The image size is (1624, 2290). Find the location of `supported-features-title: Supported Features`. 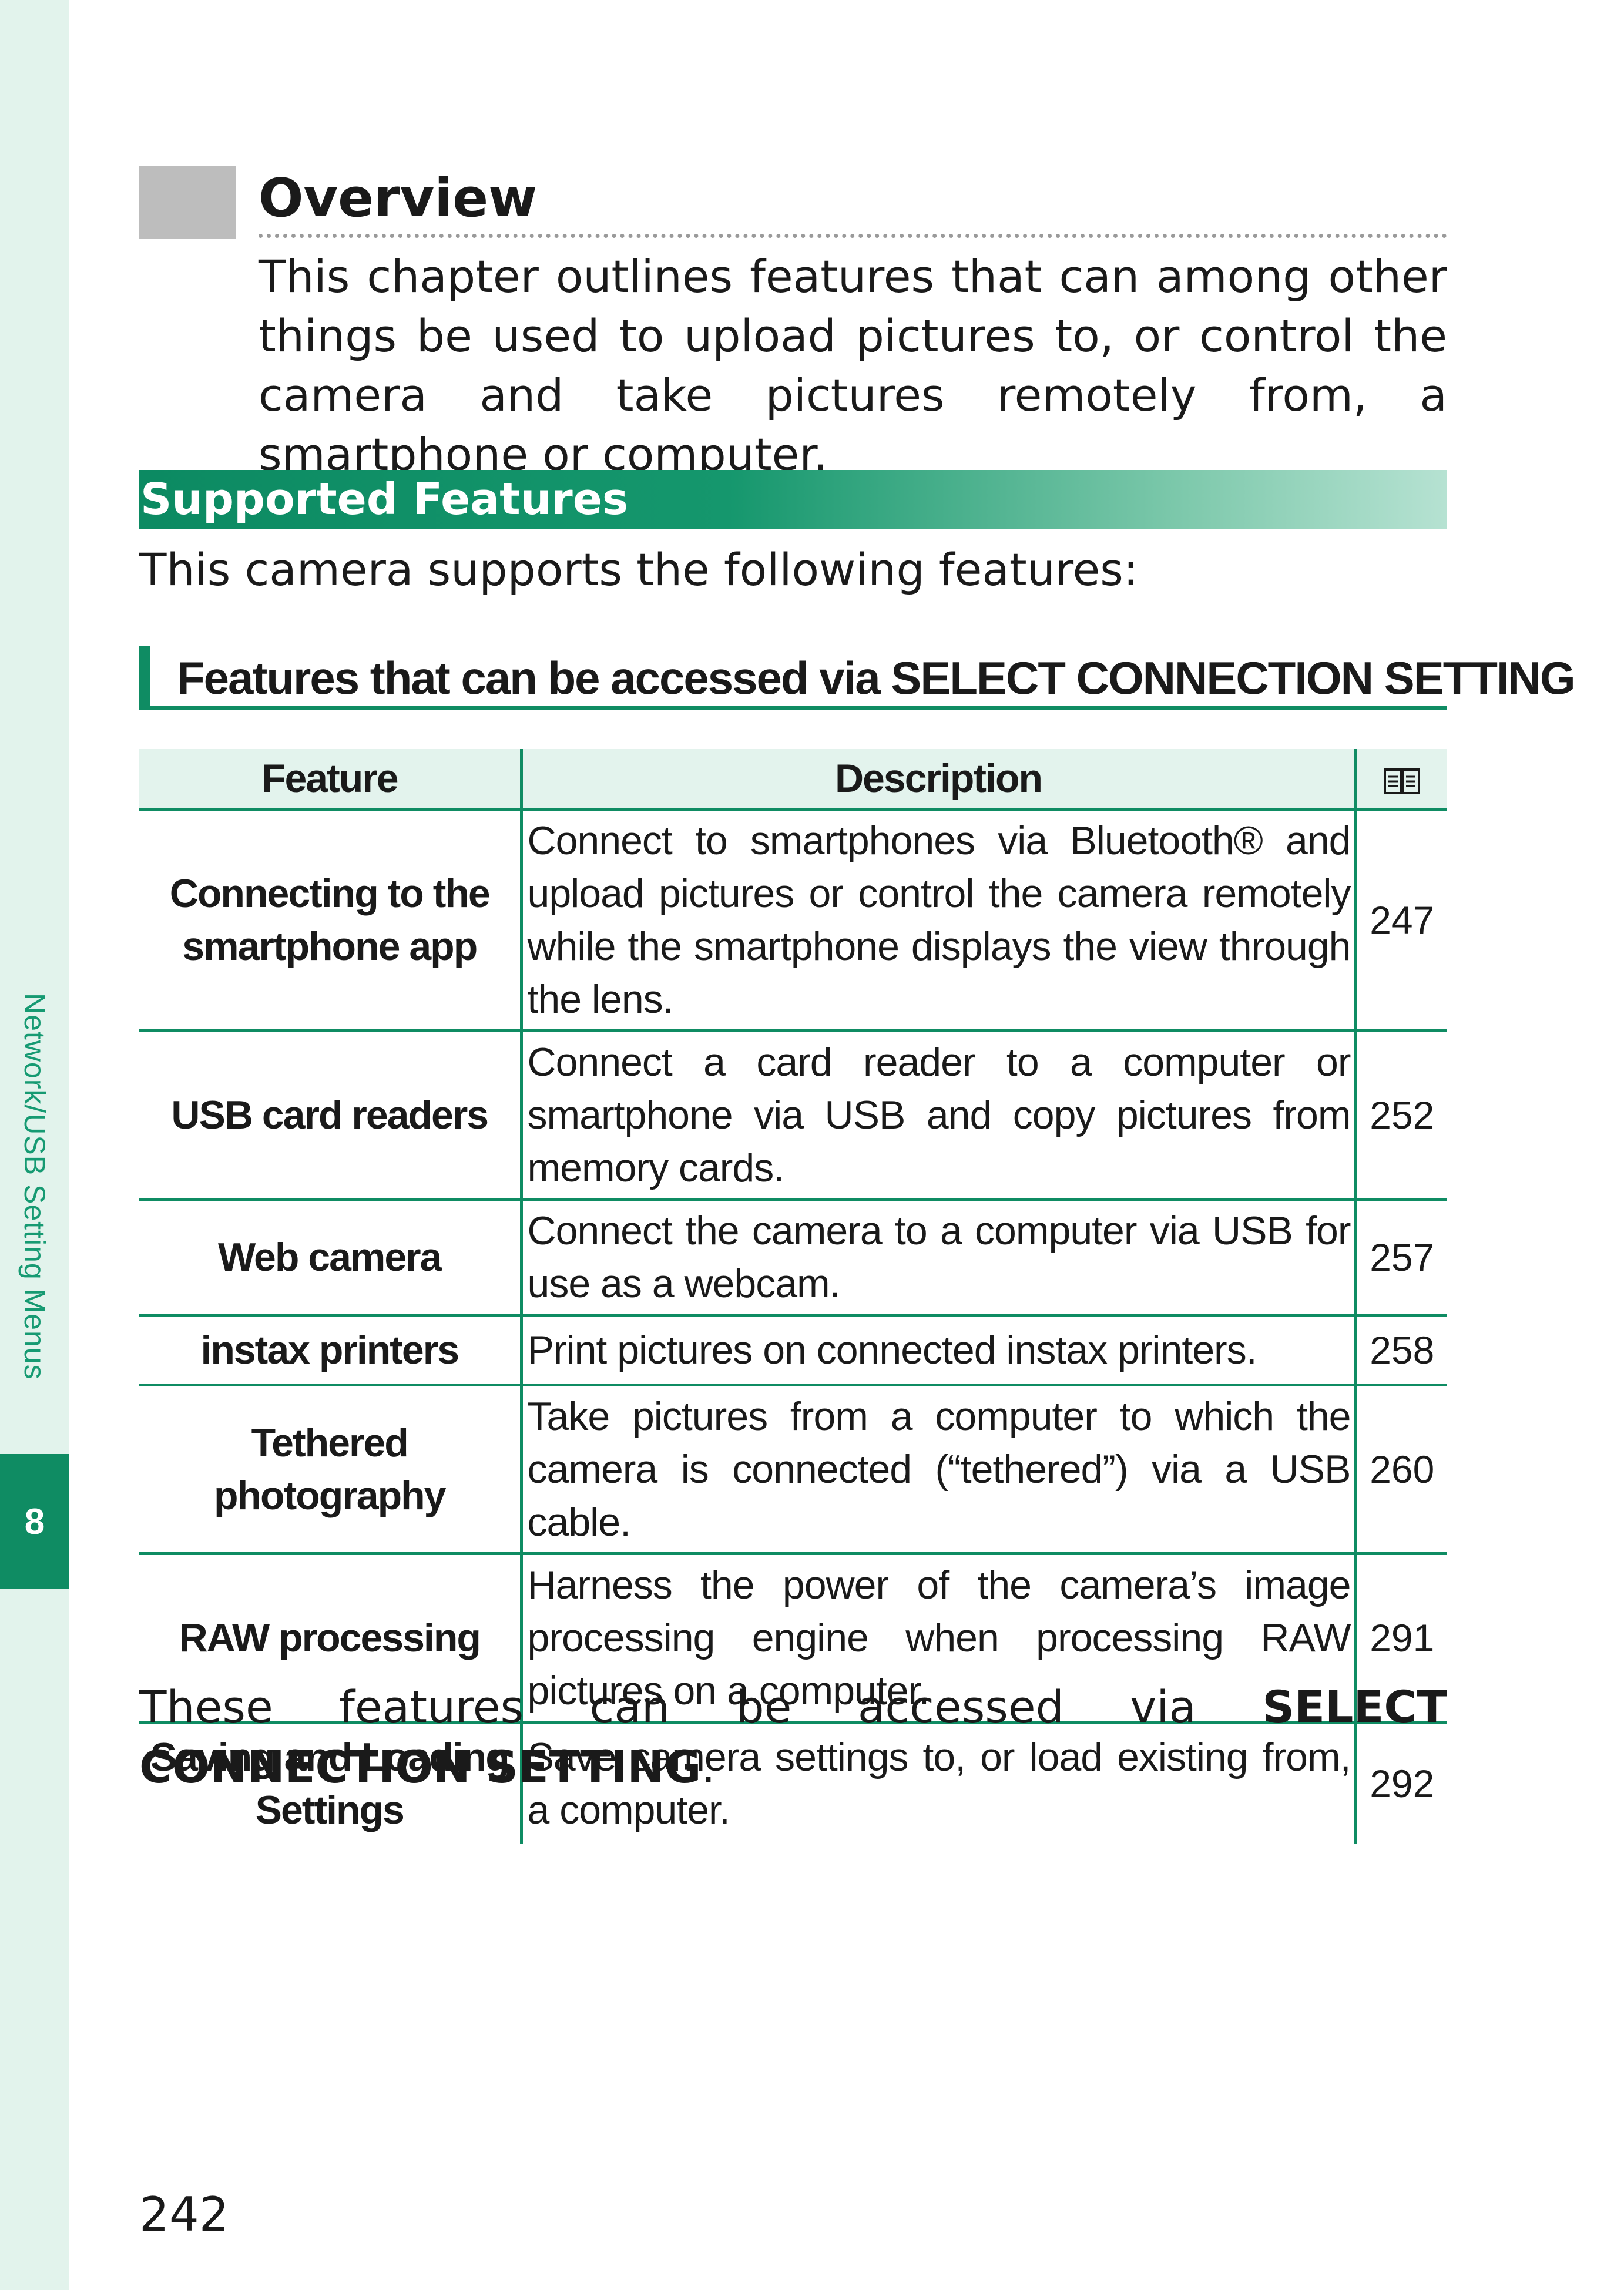

supported-features-title: Supported Features is located at coordinates (384, 499).